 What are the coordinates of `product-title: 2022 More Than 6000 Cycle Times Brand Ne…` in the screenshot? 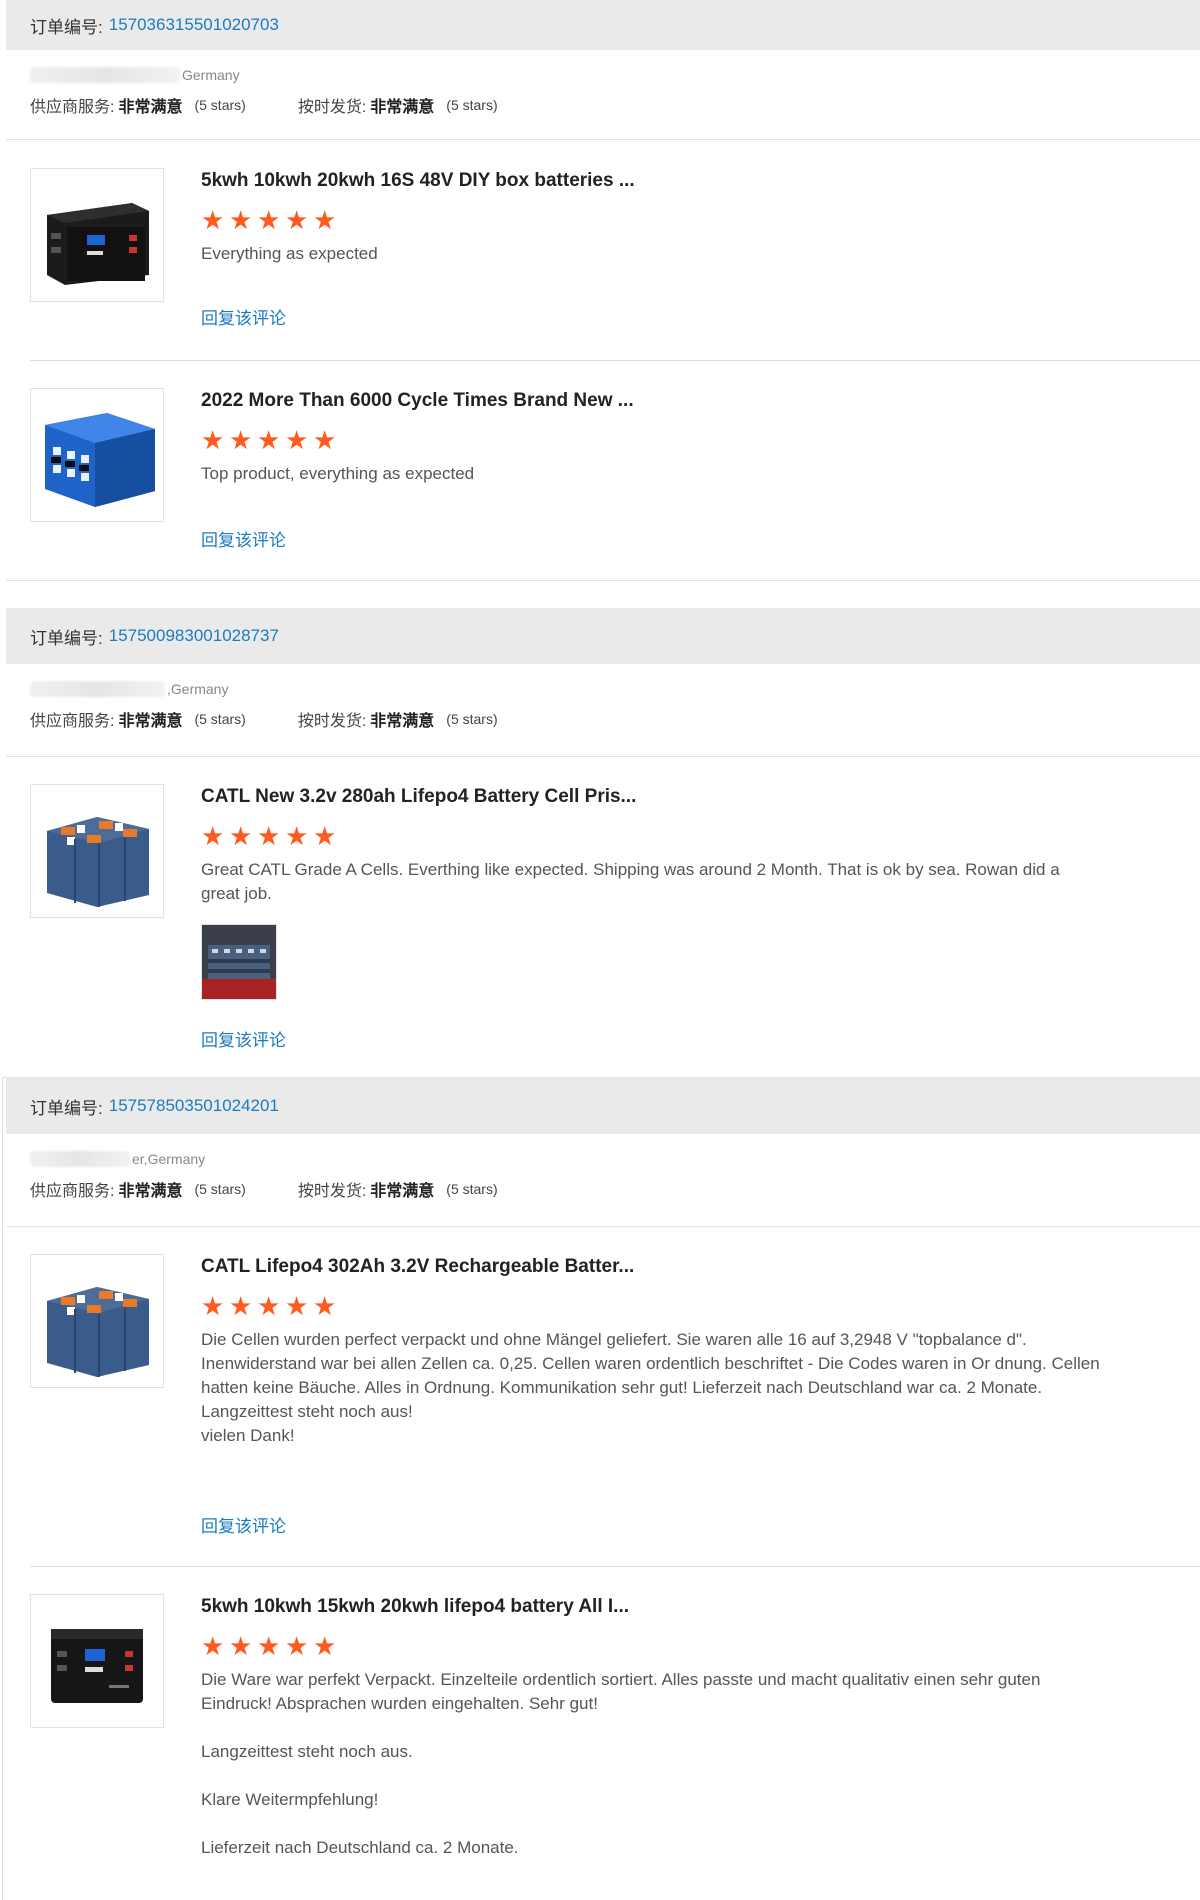 It's located at (651, 401).